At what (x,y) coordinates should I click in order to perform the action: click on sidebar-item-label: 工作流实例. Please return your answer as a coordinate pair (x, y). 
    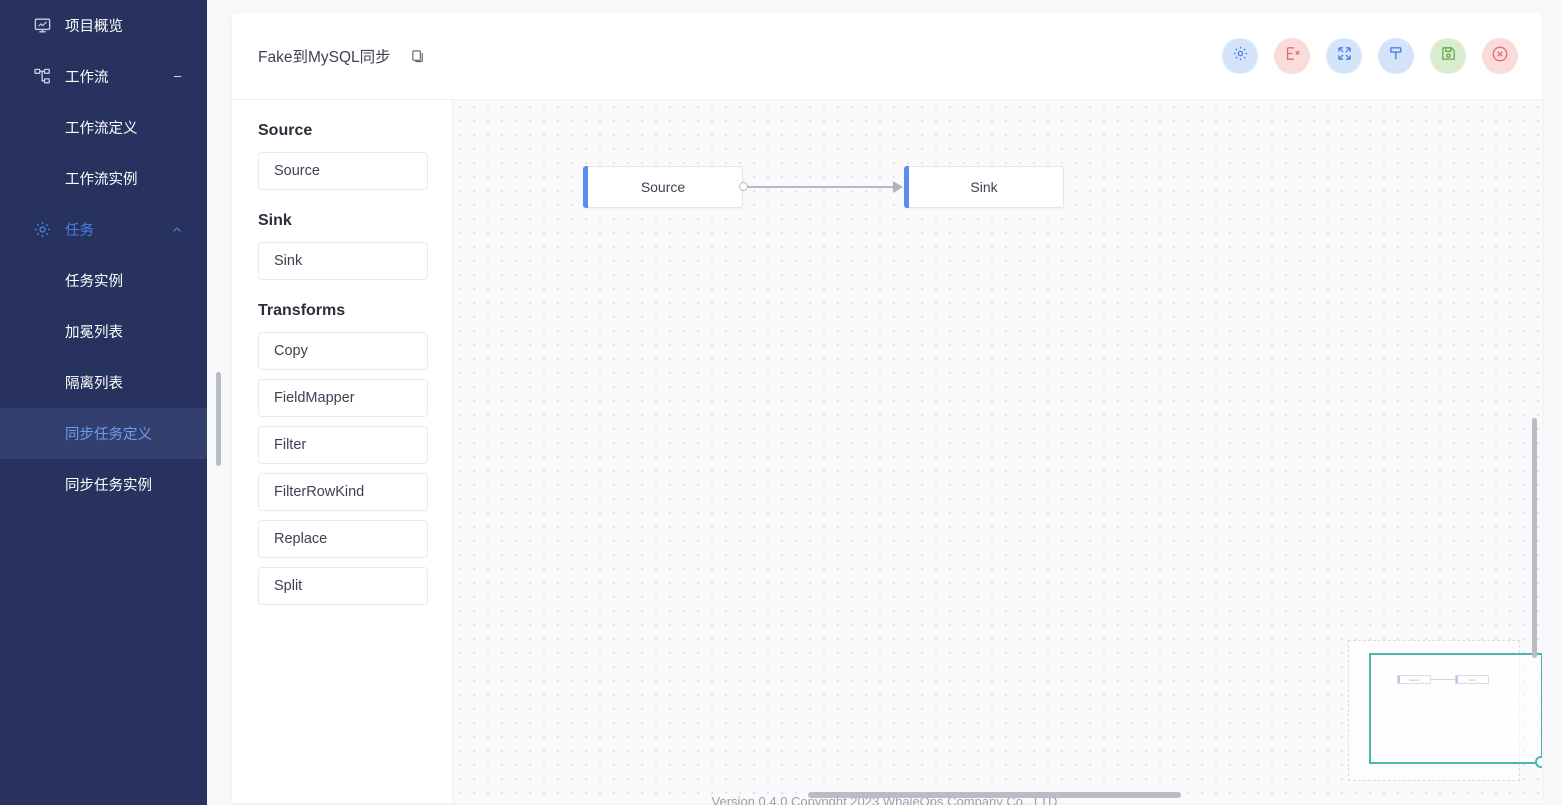
    Looking at the image, I should click on (101, 180).